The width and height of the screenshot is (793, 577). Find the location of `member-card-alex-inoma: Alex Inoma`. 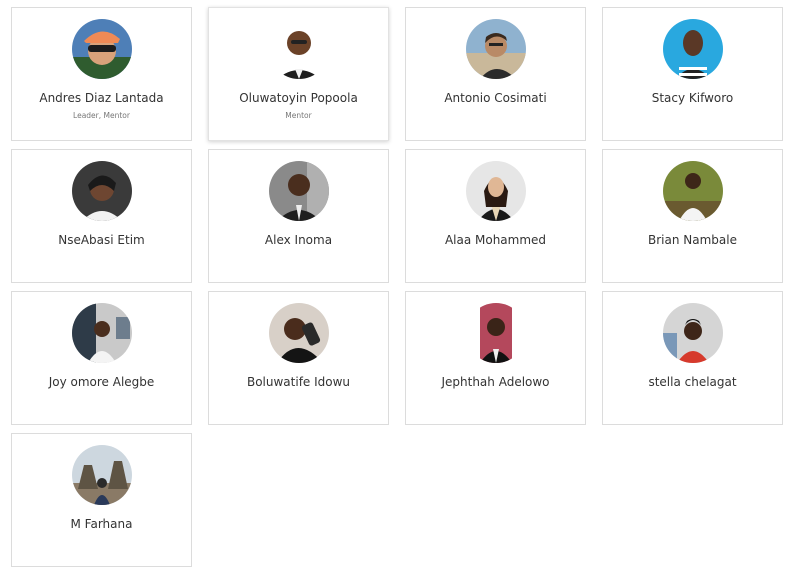

member-card-alex-inoma: Alex Inoma is located at coordinates (298, 216).